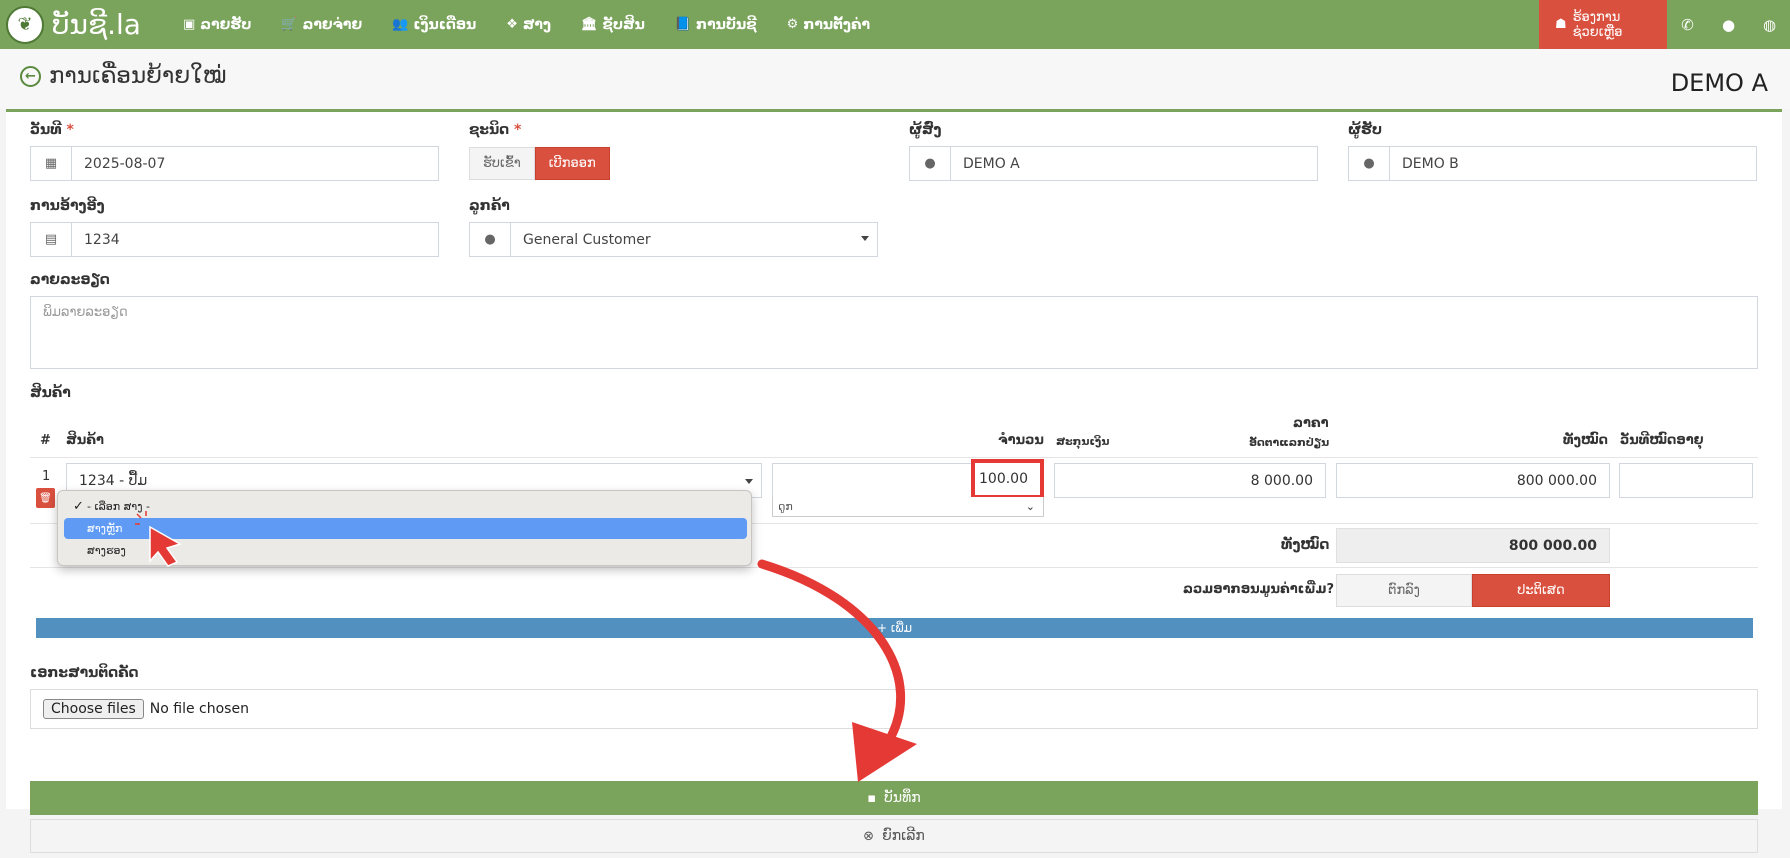 The height and width of the screenshot is (858, 1790). What do you see at coordinates (613, 24) in the screenshot?
I see `nav-item-assets: 🏛 ຊັບສິນ` at bounding box center [613, 24].